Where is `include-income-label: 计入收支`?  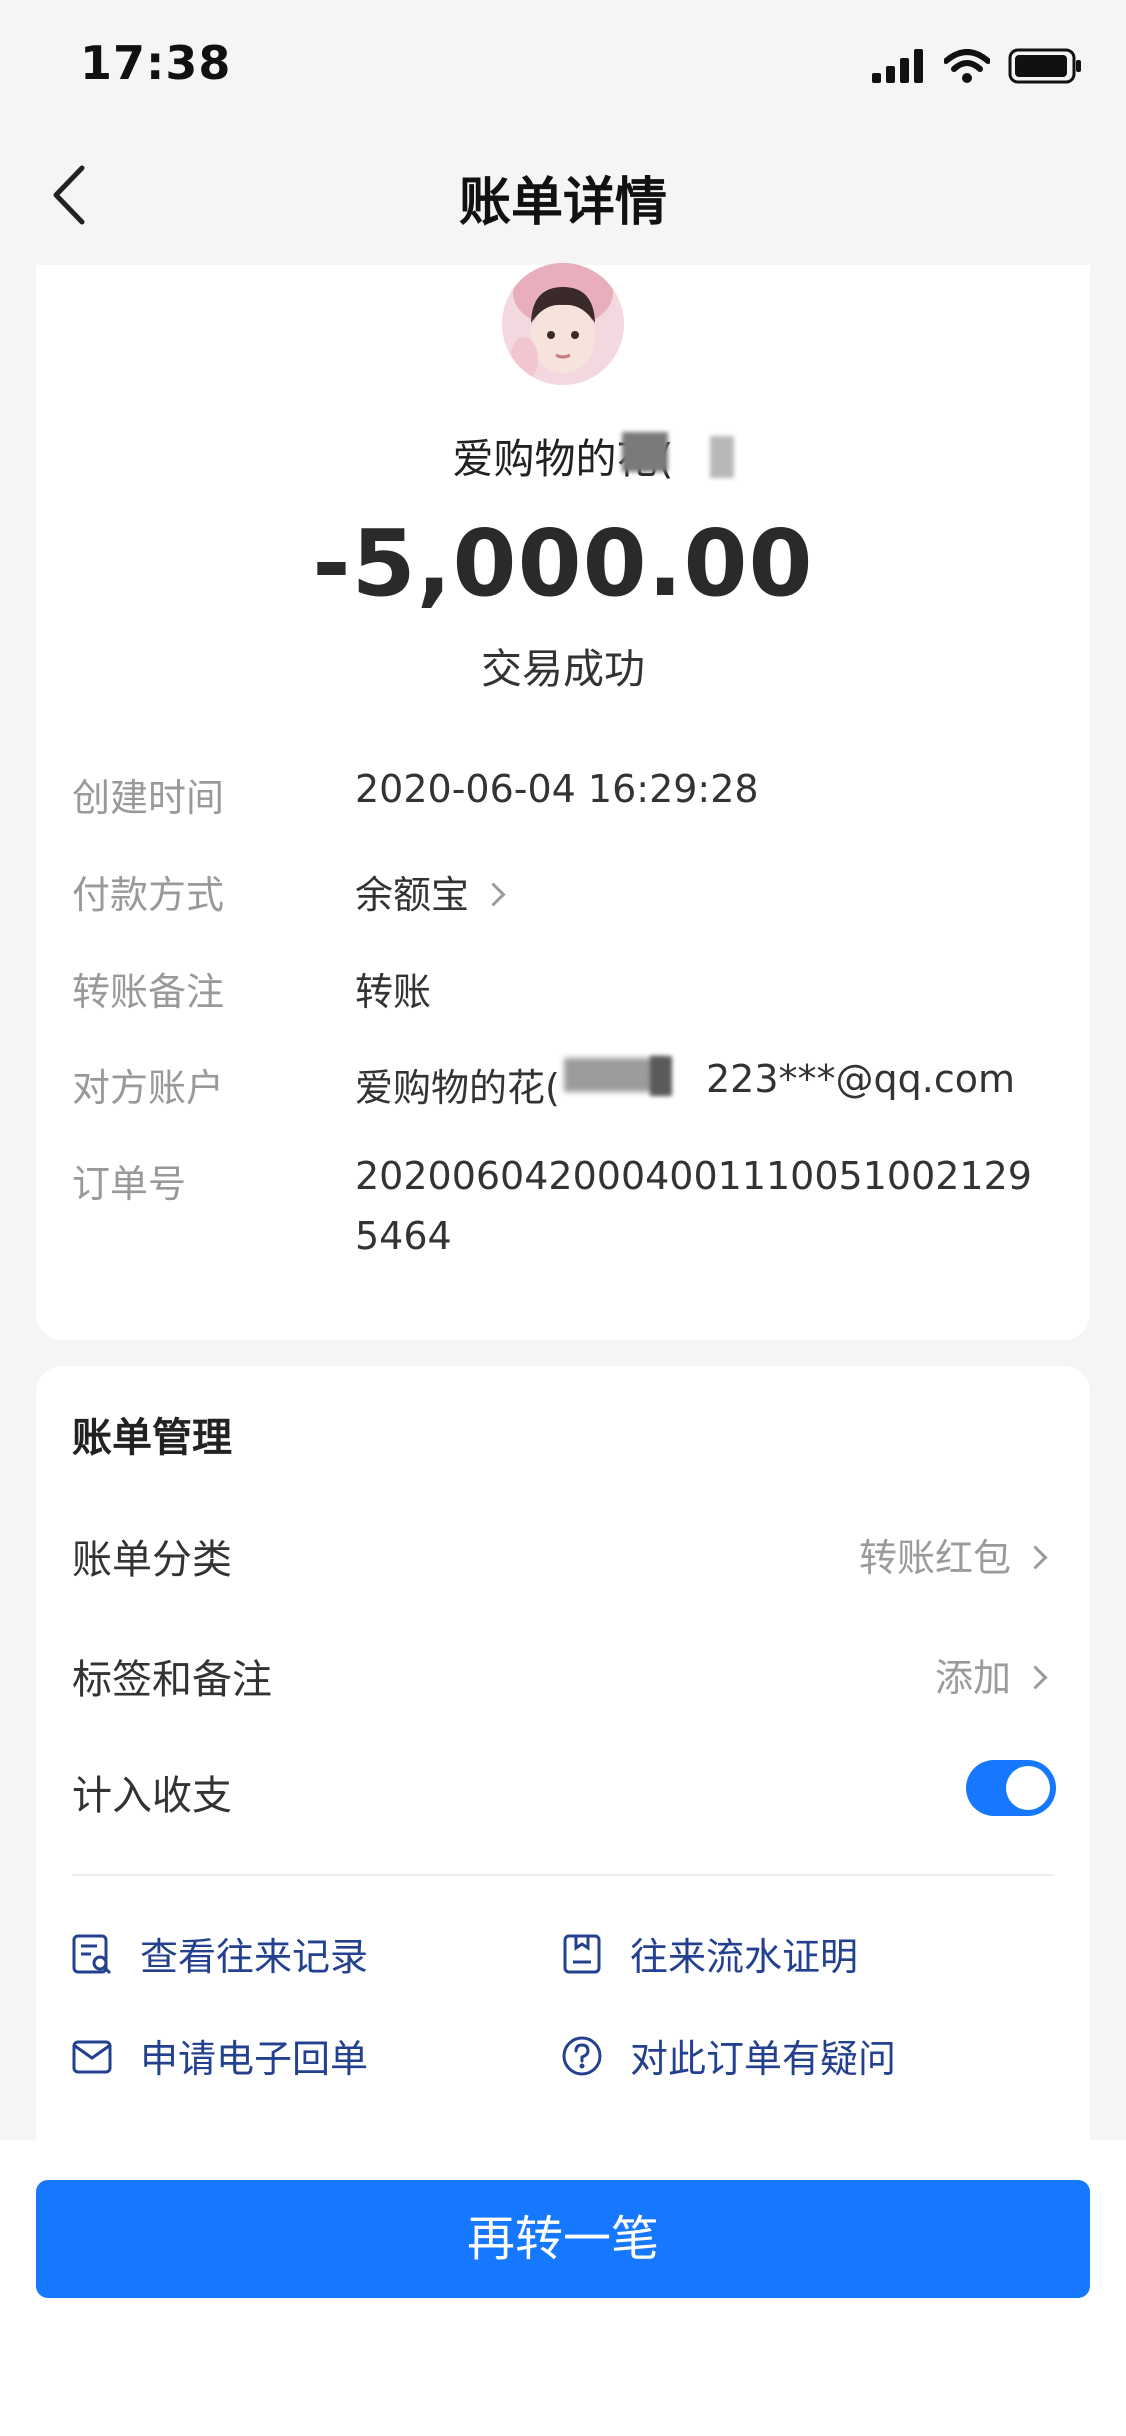
include-income-label: 计入收支 is located at coordinates (152, 1796).